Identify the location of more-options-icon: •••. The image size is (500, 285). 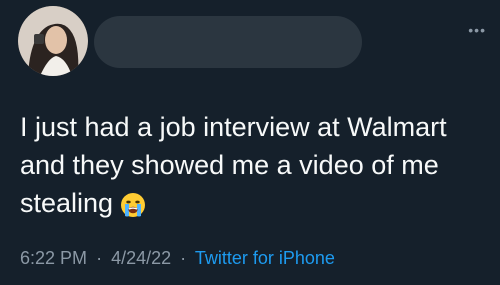
(477, 30).